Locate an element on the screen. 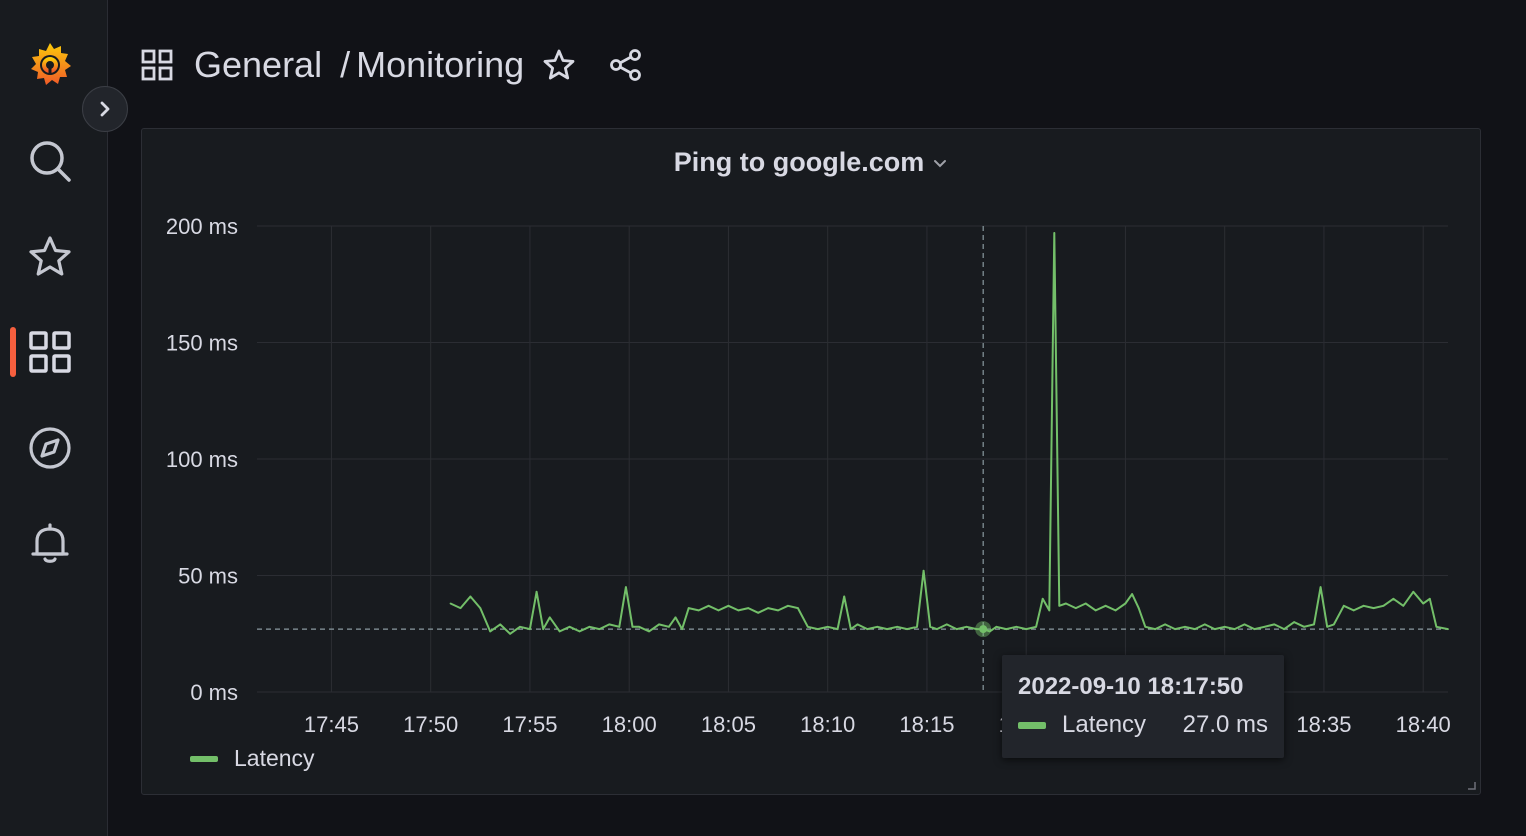 The width and height of the screenshot is (1526, 836). hover-point is located at coordinates (983, 629).